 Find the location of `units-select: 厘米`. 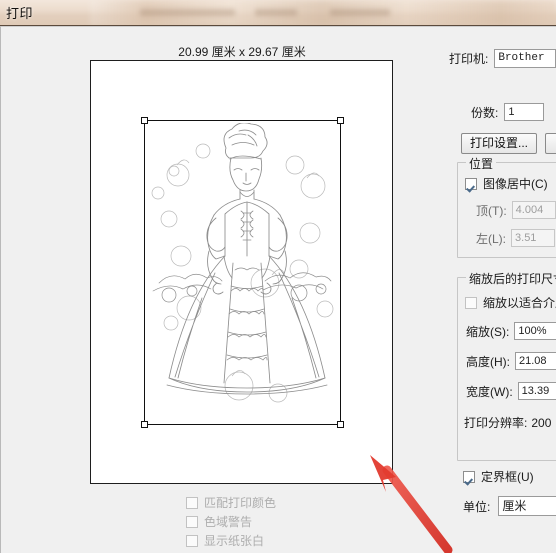

units-select: 厘米 is located at coordinates (527, 506).